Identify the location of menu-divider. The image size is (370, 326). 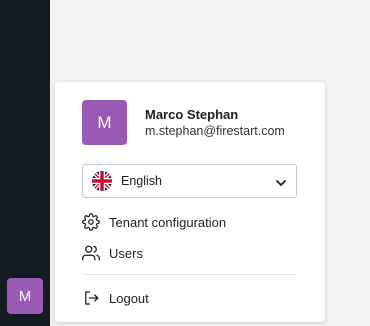
(189, 274).